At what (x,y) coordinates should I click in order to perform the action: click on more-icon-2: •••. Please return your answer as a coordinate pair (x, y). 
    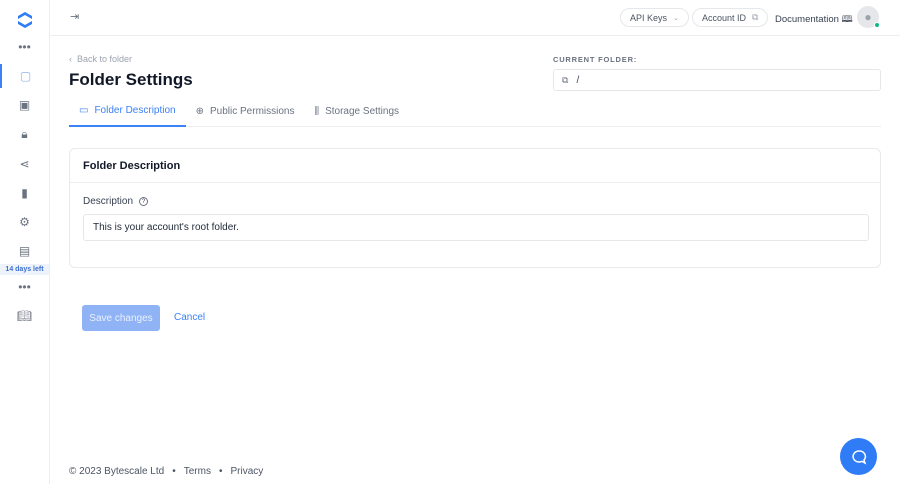
    Looking at the image, I should click on (24, 287).